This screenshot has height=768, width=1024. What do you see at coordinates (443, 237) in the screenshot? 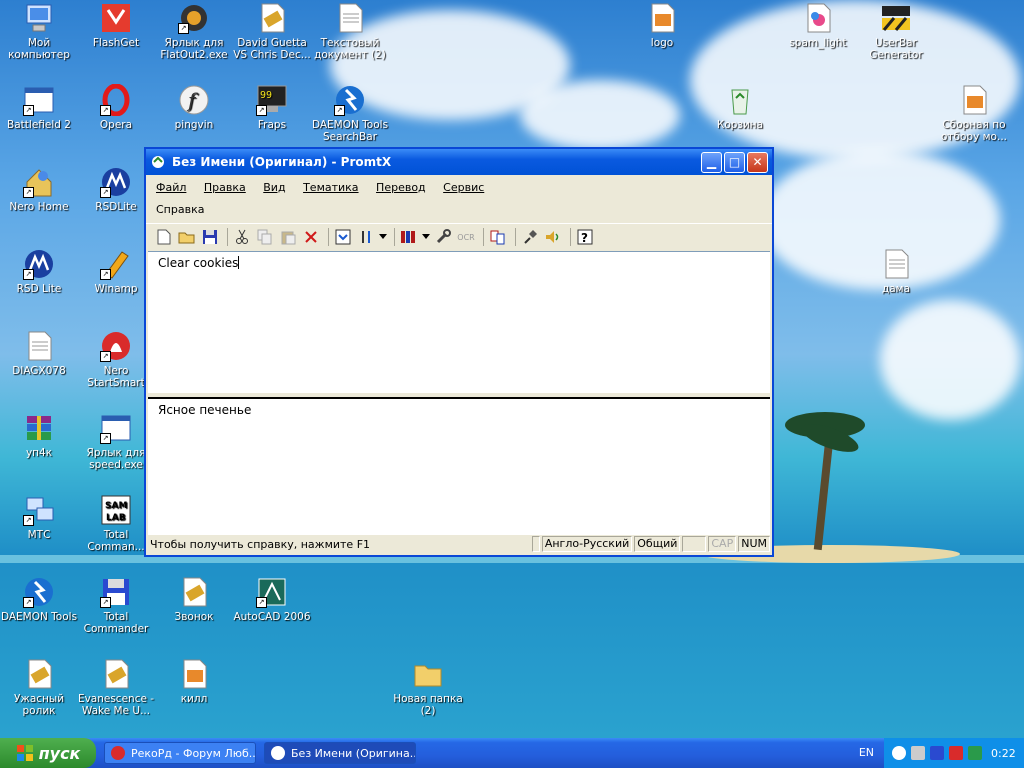
I see `wrench-icon` at bounding box center [443, 237].